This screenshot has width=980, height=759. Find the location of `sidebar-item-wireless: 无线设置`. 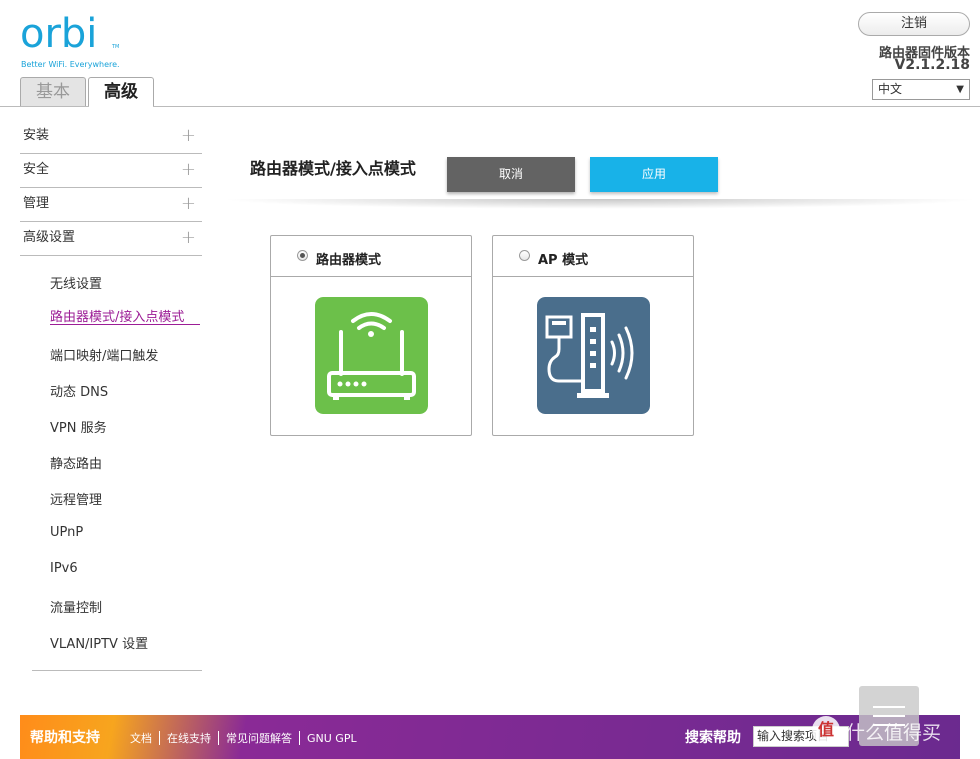

sidebar-item-wireless: 无线设置 is located at coordinates (76, 282).